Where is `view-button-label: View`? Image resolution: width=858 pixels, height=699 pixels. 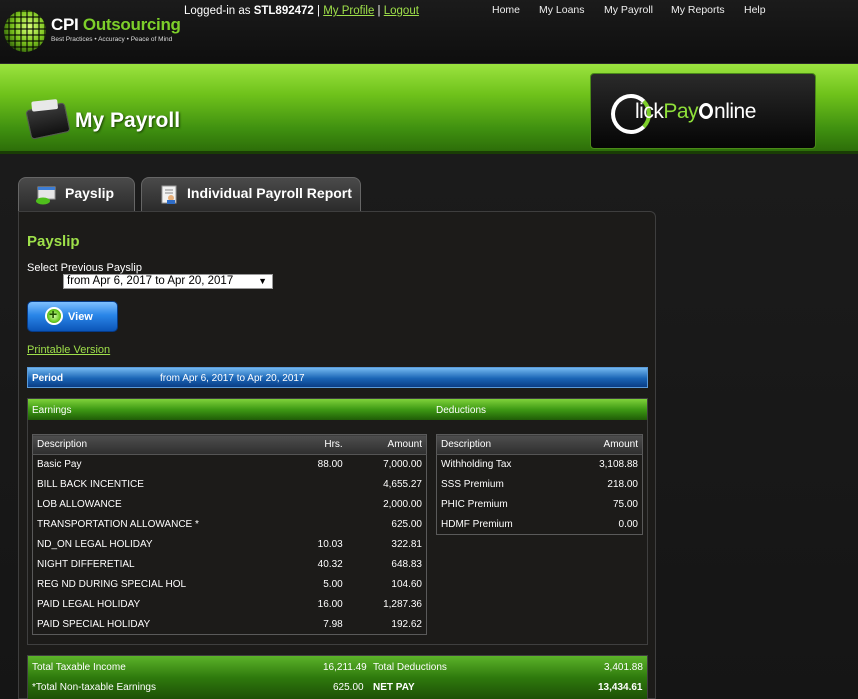 view-button-label: View is located at coordinates (80, 317).